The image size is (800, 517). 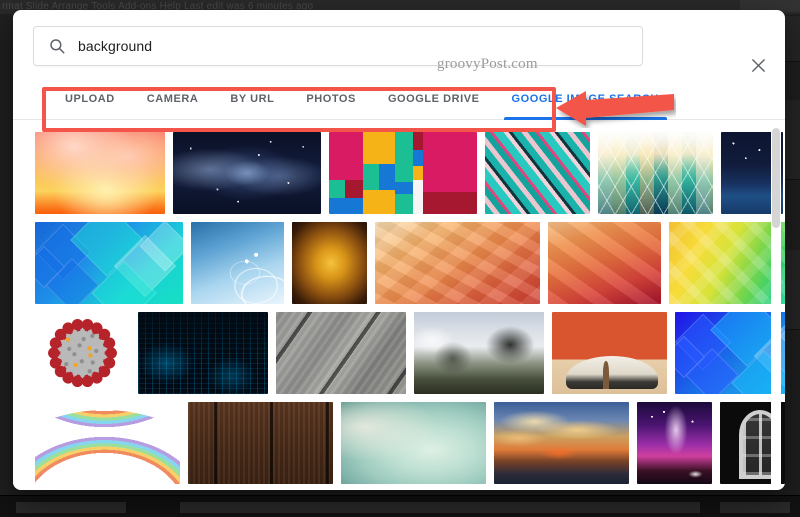 I want to click on results-scrollbar-thumb, so click(x=776, y=178).